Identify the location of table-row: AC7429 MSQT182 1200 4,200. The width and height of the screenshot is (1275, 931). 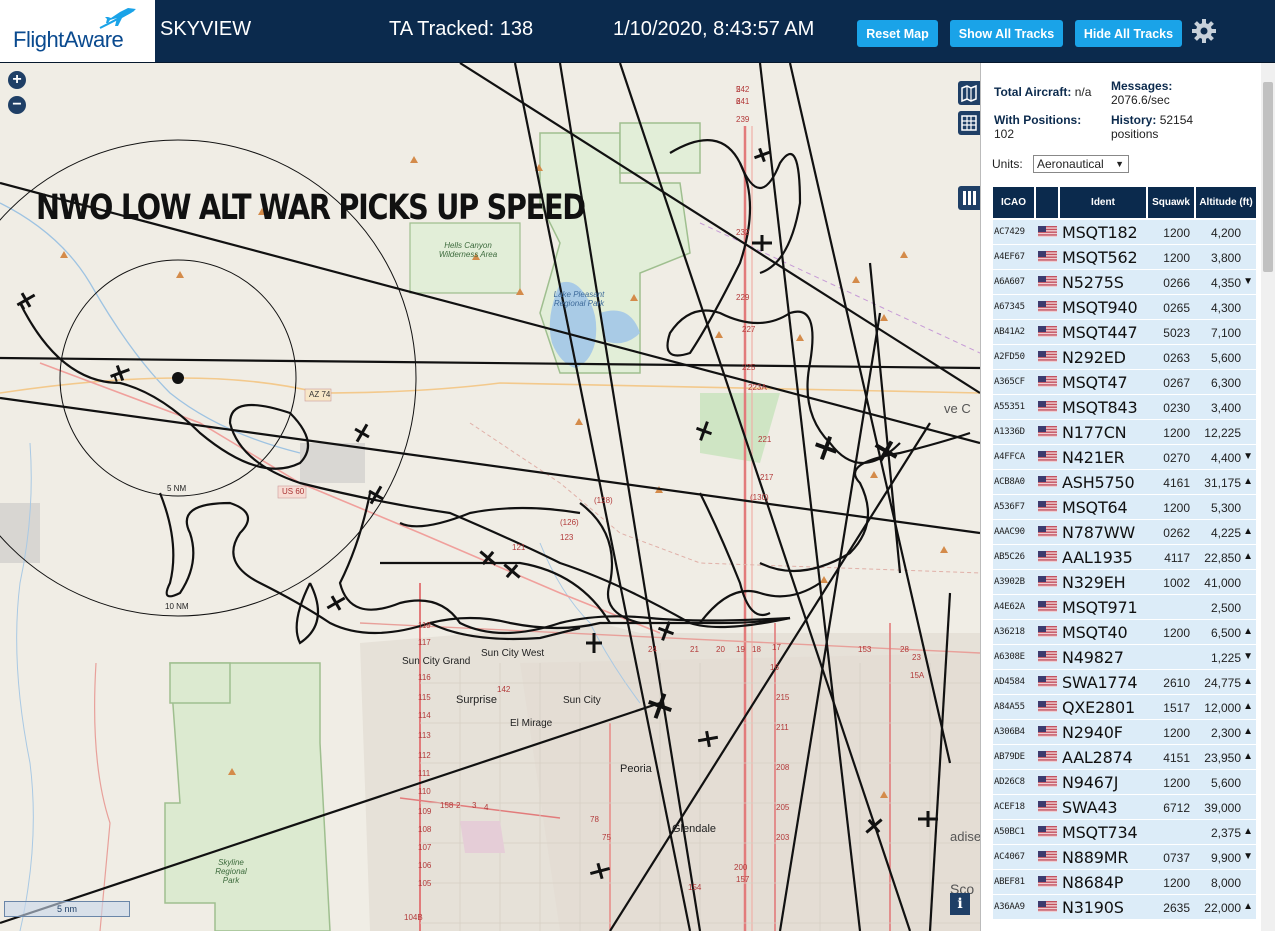
(1124, 232).